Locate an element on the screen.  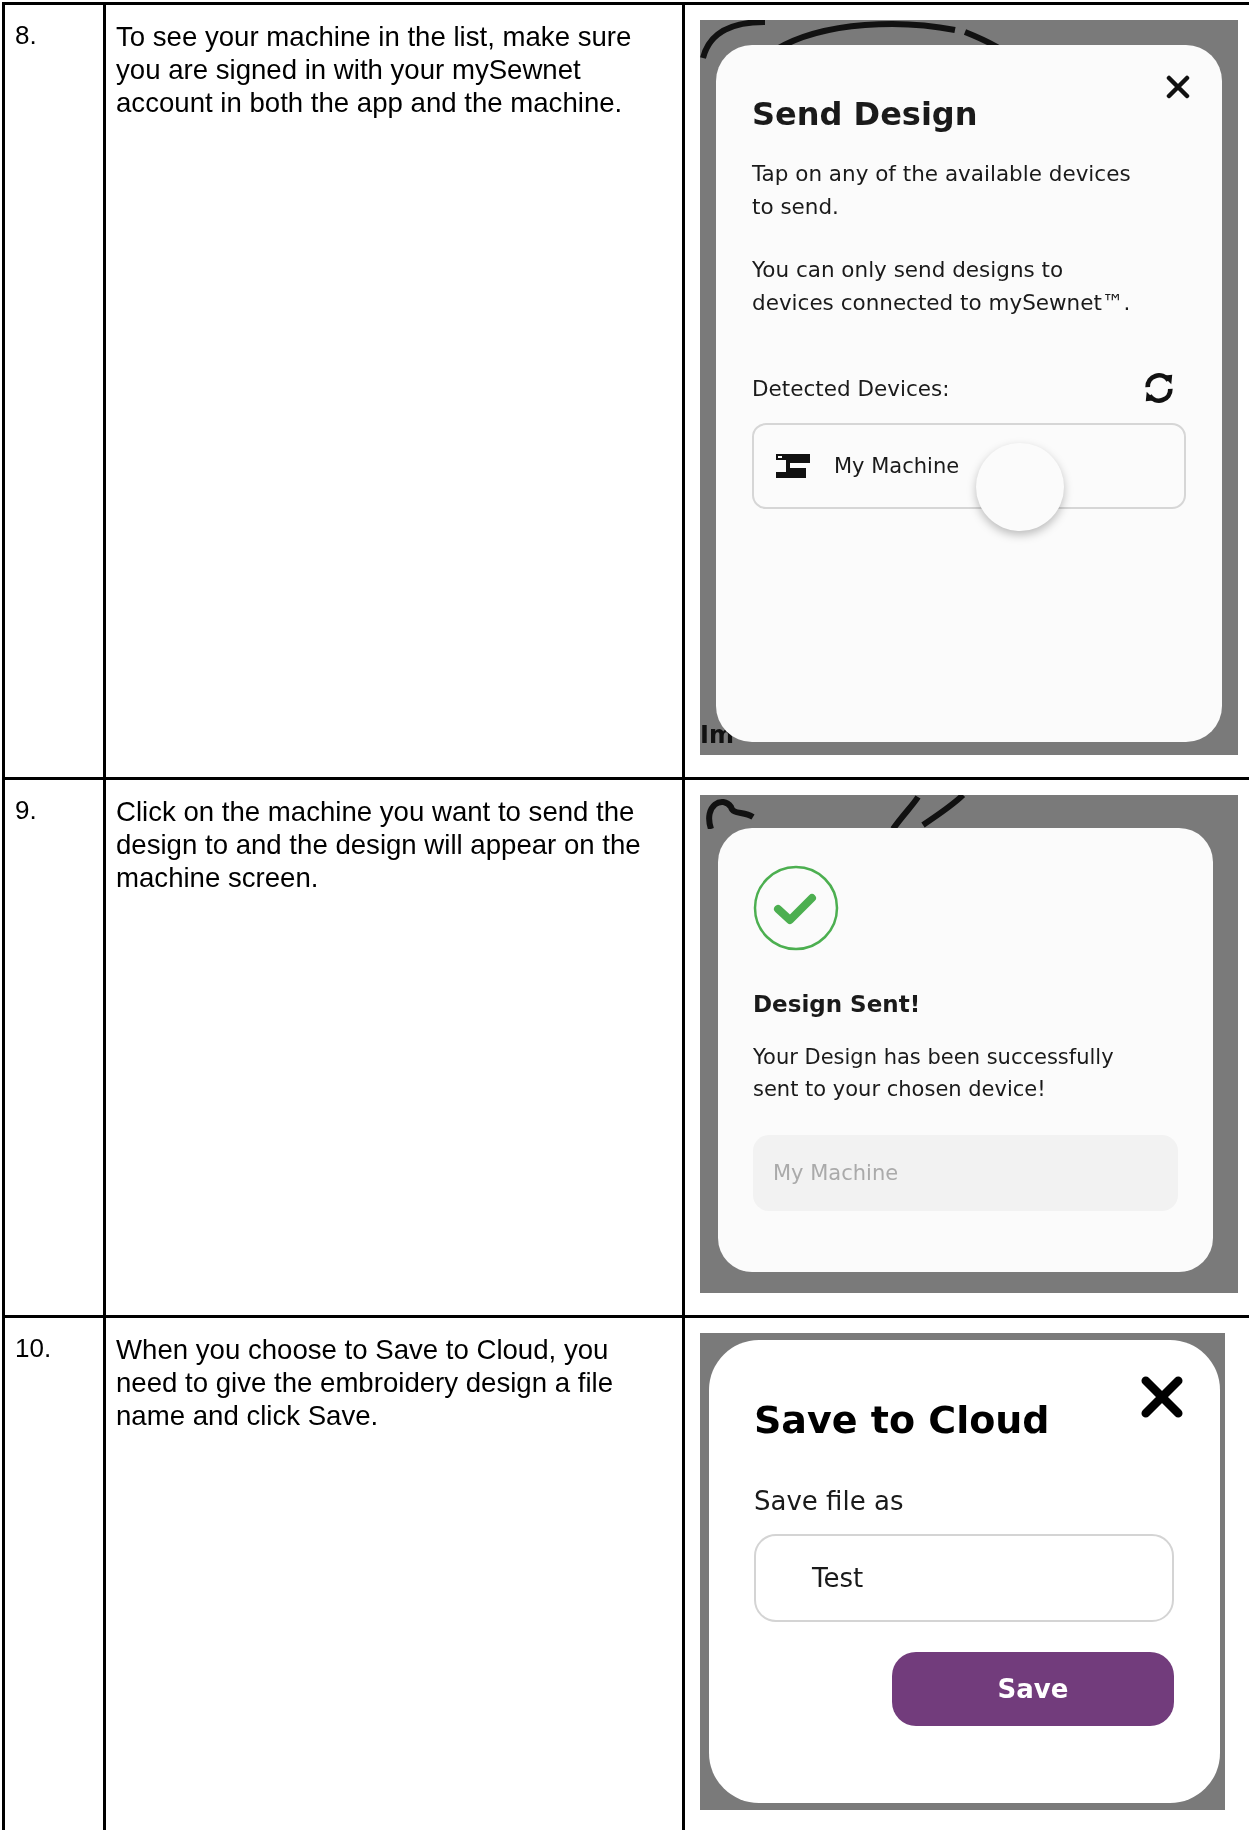
dialog-title: Design Sent! is located at coordinates (837, 1004).